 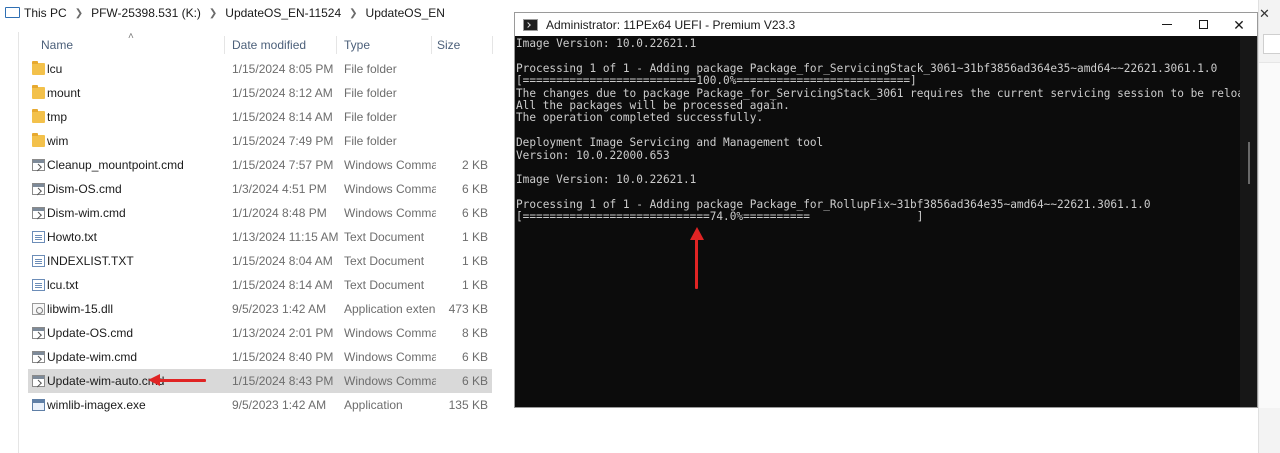 I want to click on file-name: Dism-wim.cmd, so click(x=86, y=213).